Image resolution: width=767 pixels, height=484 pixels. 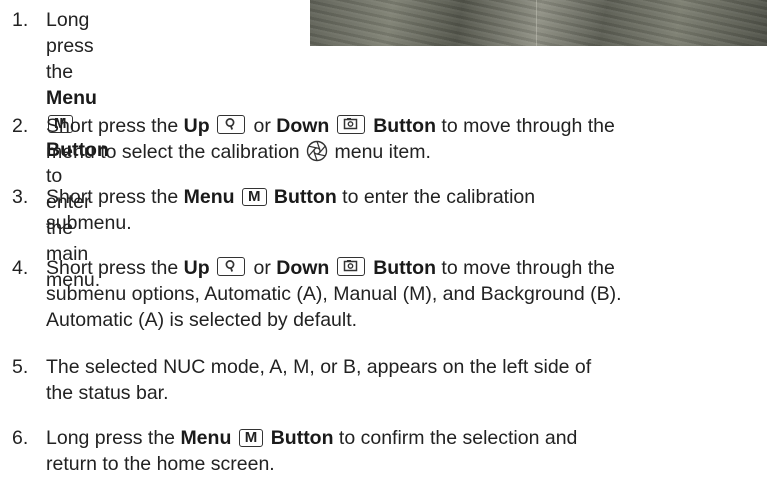 What do you see at coordinates (20, 126) in the screenshot?
I see `step-number: 2.` at bounding box center [20, 126].